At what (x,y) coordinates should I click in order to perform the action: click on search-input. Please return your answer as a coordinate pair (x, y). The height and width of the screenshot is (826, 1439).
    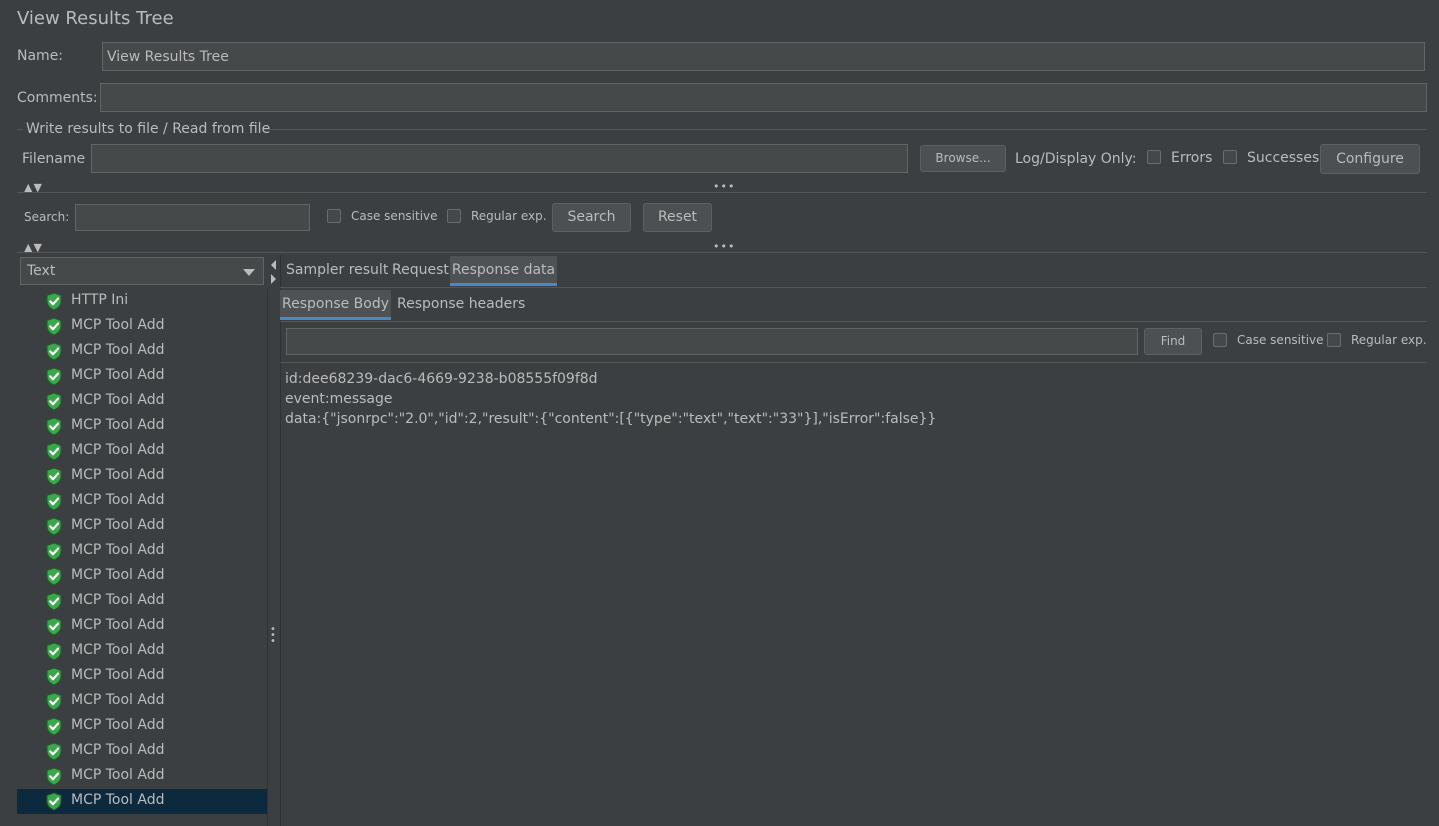
    Looking at the image, I should click on (192, 217).